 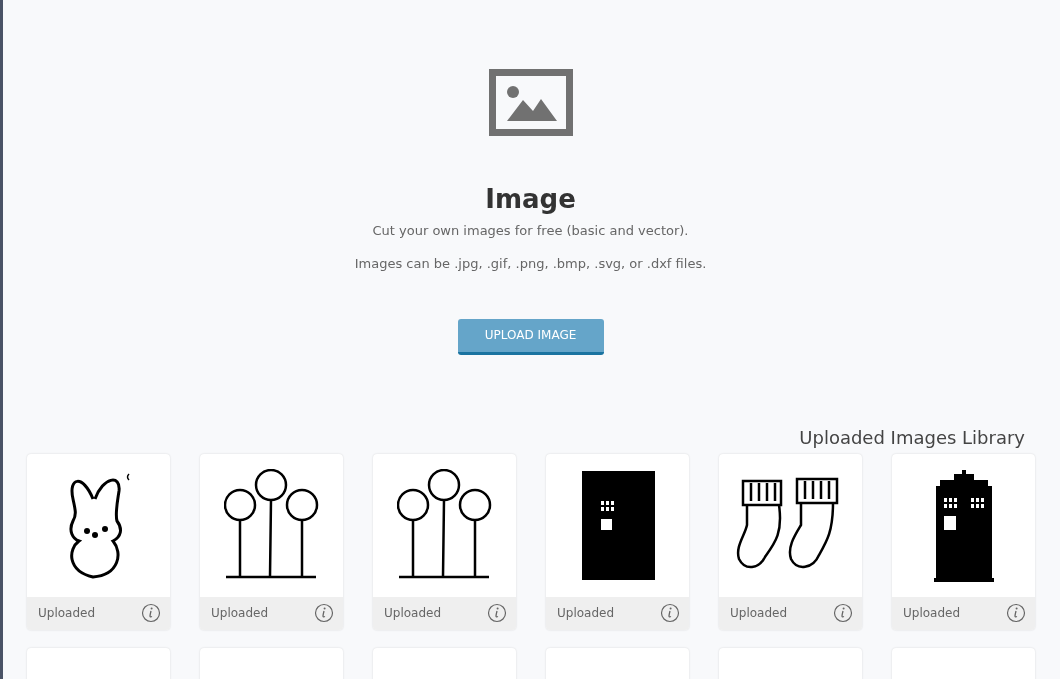 What do you see at coordinates (530, 200) in the screenshot?
I see `page-title: Image` at bounding box center [530, 200].